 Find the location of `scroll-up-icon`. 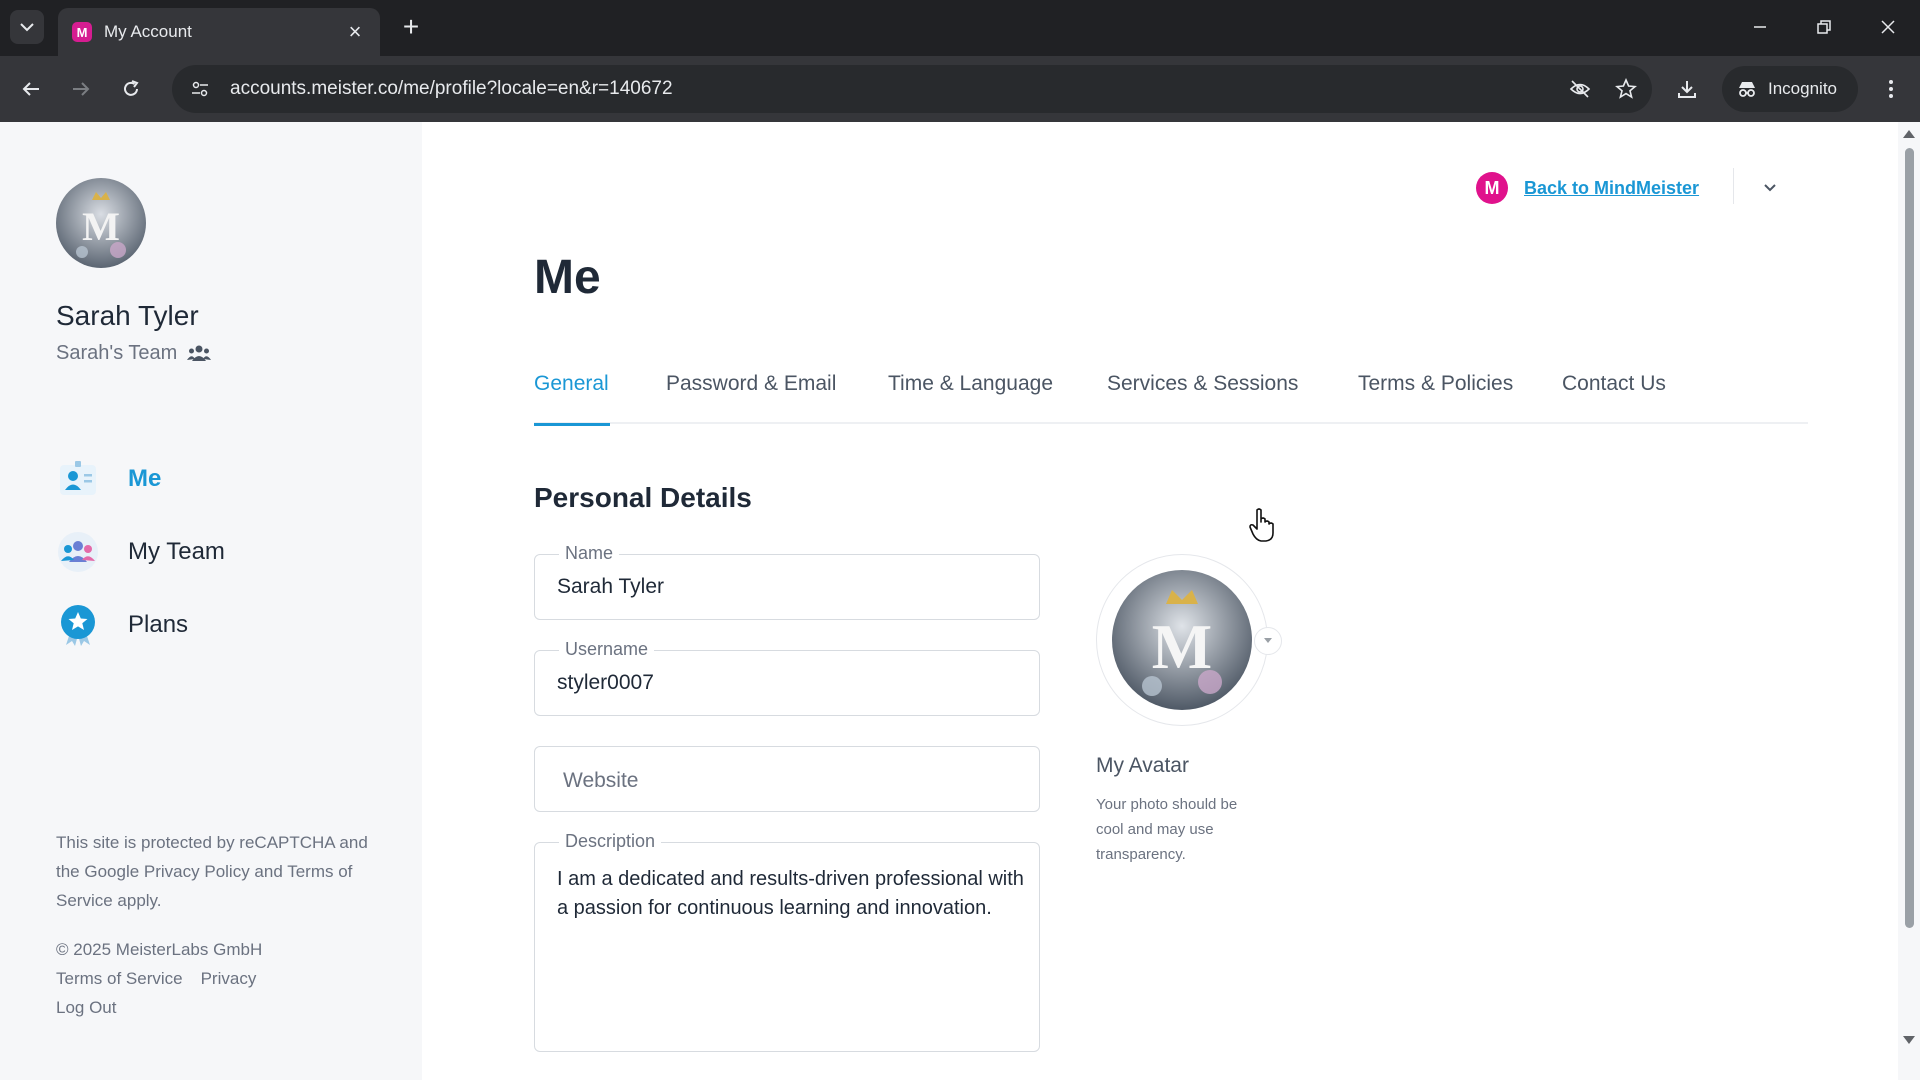

scroll-up-icon is located at coordinates (1909, 134).